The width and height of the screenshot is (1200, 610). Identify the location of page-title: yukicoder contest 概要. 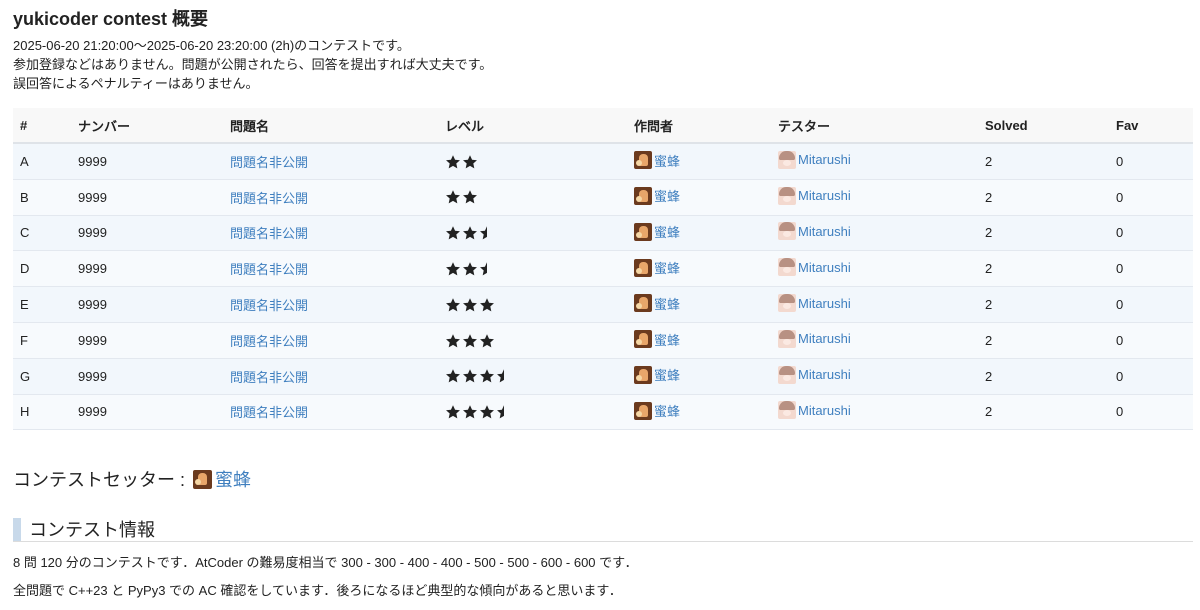
(111, 19).